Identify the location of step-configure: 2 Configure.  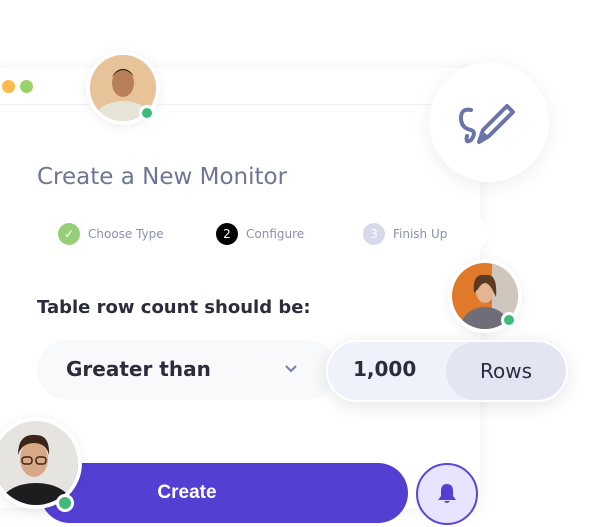
(261, 234).